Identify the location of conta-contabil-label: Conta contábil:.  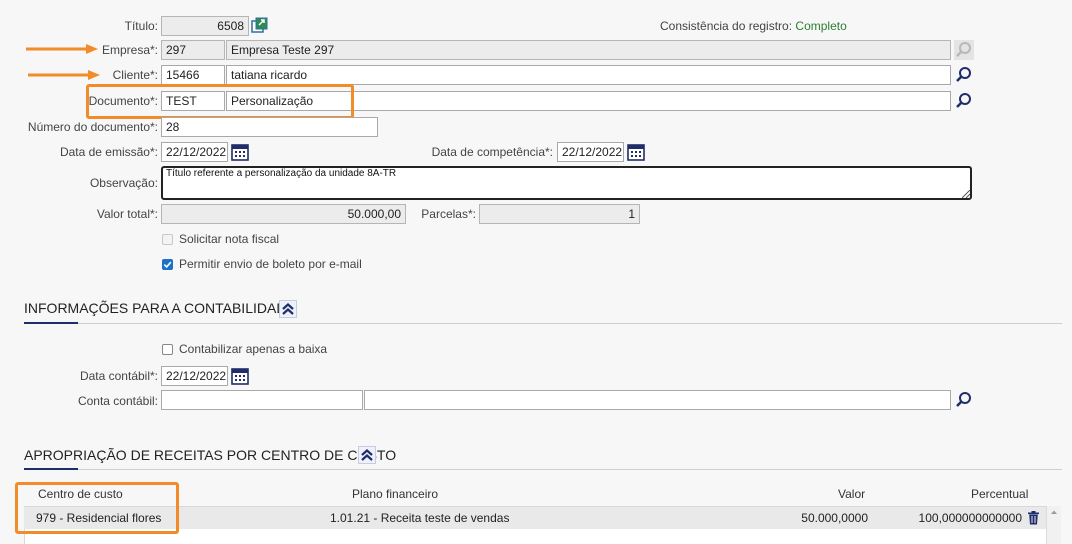
(117, 401).